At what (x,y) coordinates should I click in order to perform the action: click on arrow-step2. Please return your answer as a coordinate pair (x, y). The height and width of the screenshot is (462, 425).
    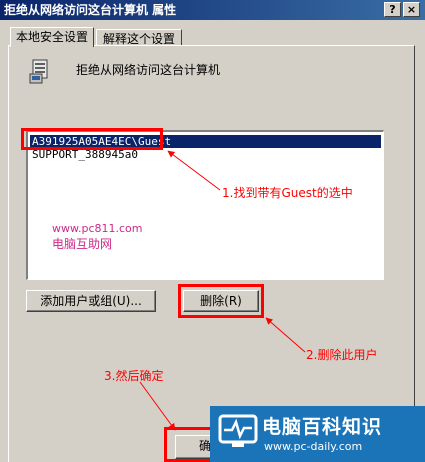
    Looking at the image, I should click on (285, 335).